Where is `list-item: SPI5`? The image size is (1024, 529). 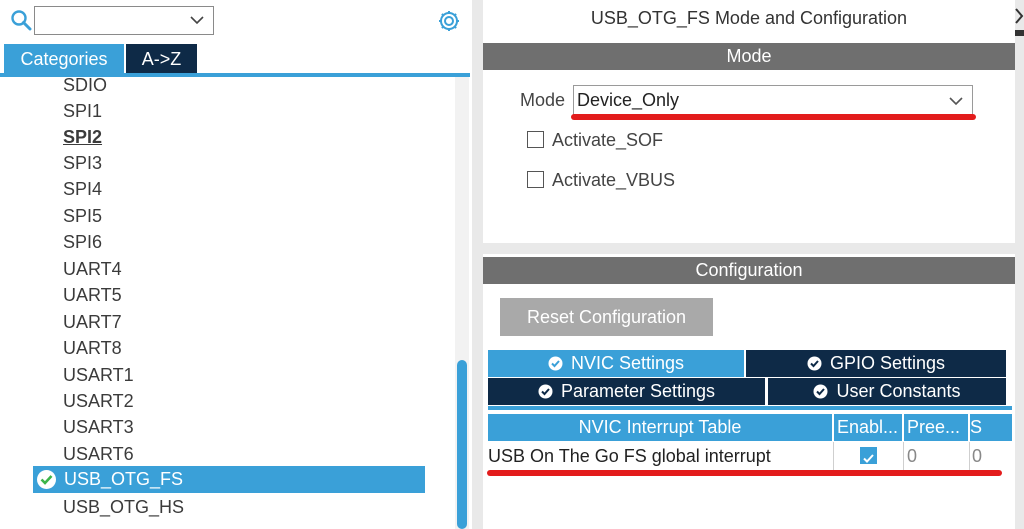
list-item: SPI5 is located at coordinates (82, 216).